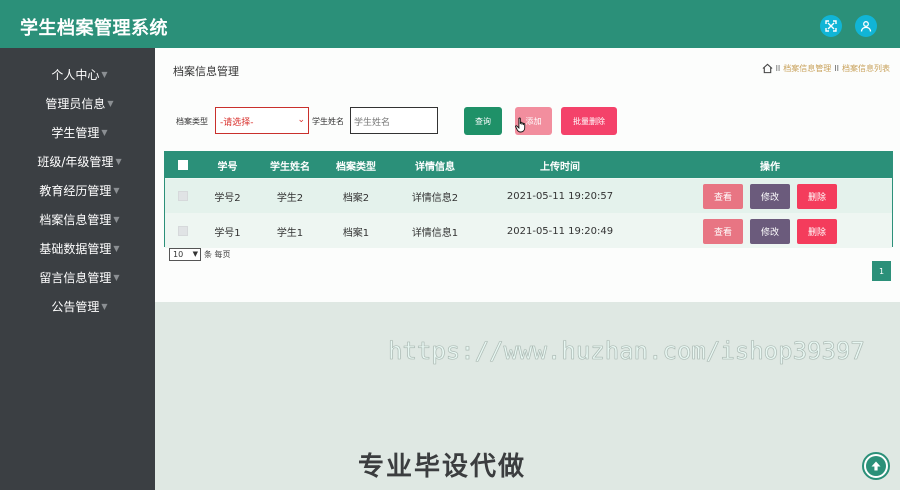 The height and width of the screenshot is (490, 900). What do you see at coordinates (450, 24) in the screenshot?
I see `top-bar: 学生档案管理系统` at bounding box center [450, 24].